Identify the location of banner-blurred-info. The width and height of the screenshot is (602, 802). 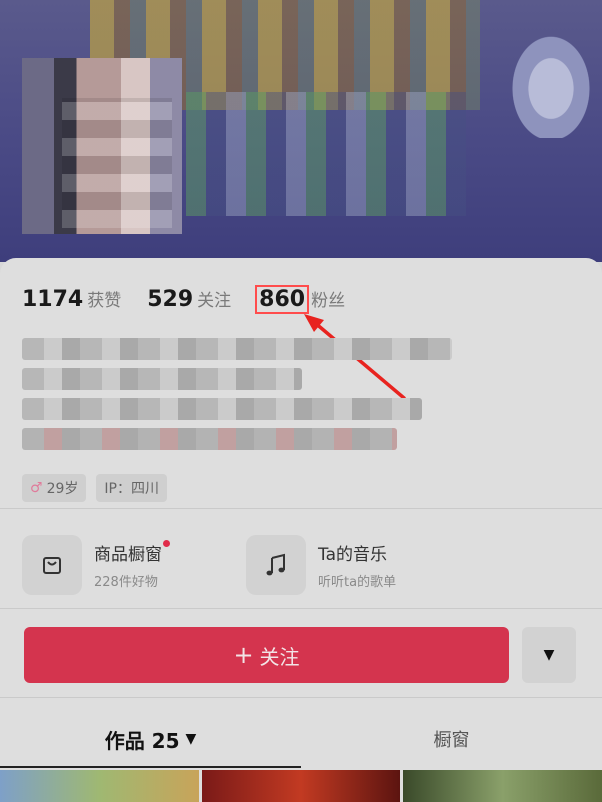
(326, 154).